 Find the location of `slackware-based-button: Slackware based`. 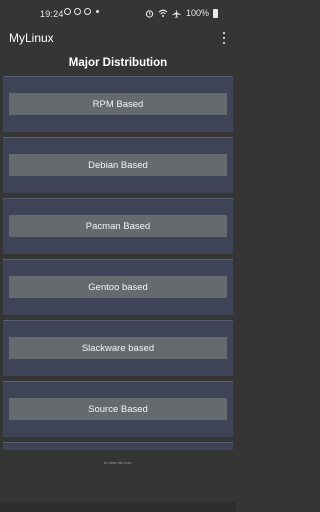

slackware-based-button: Slackware based is located at coordinates (118, 348).